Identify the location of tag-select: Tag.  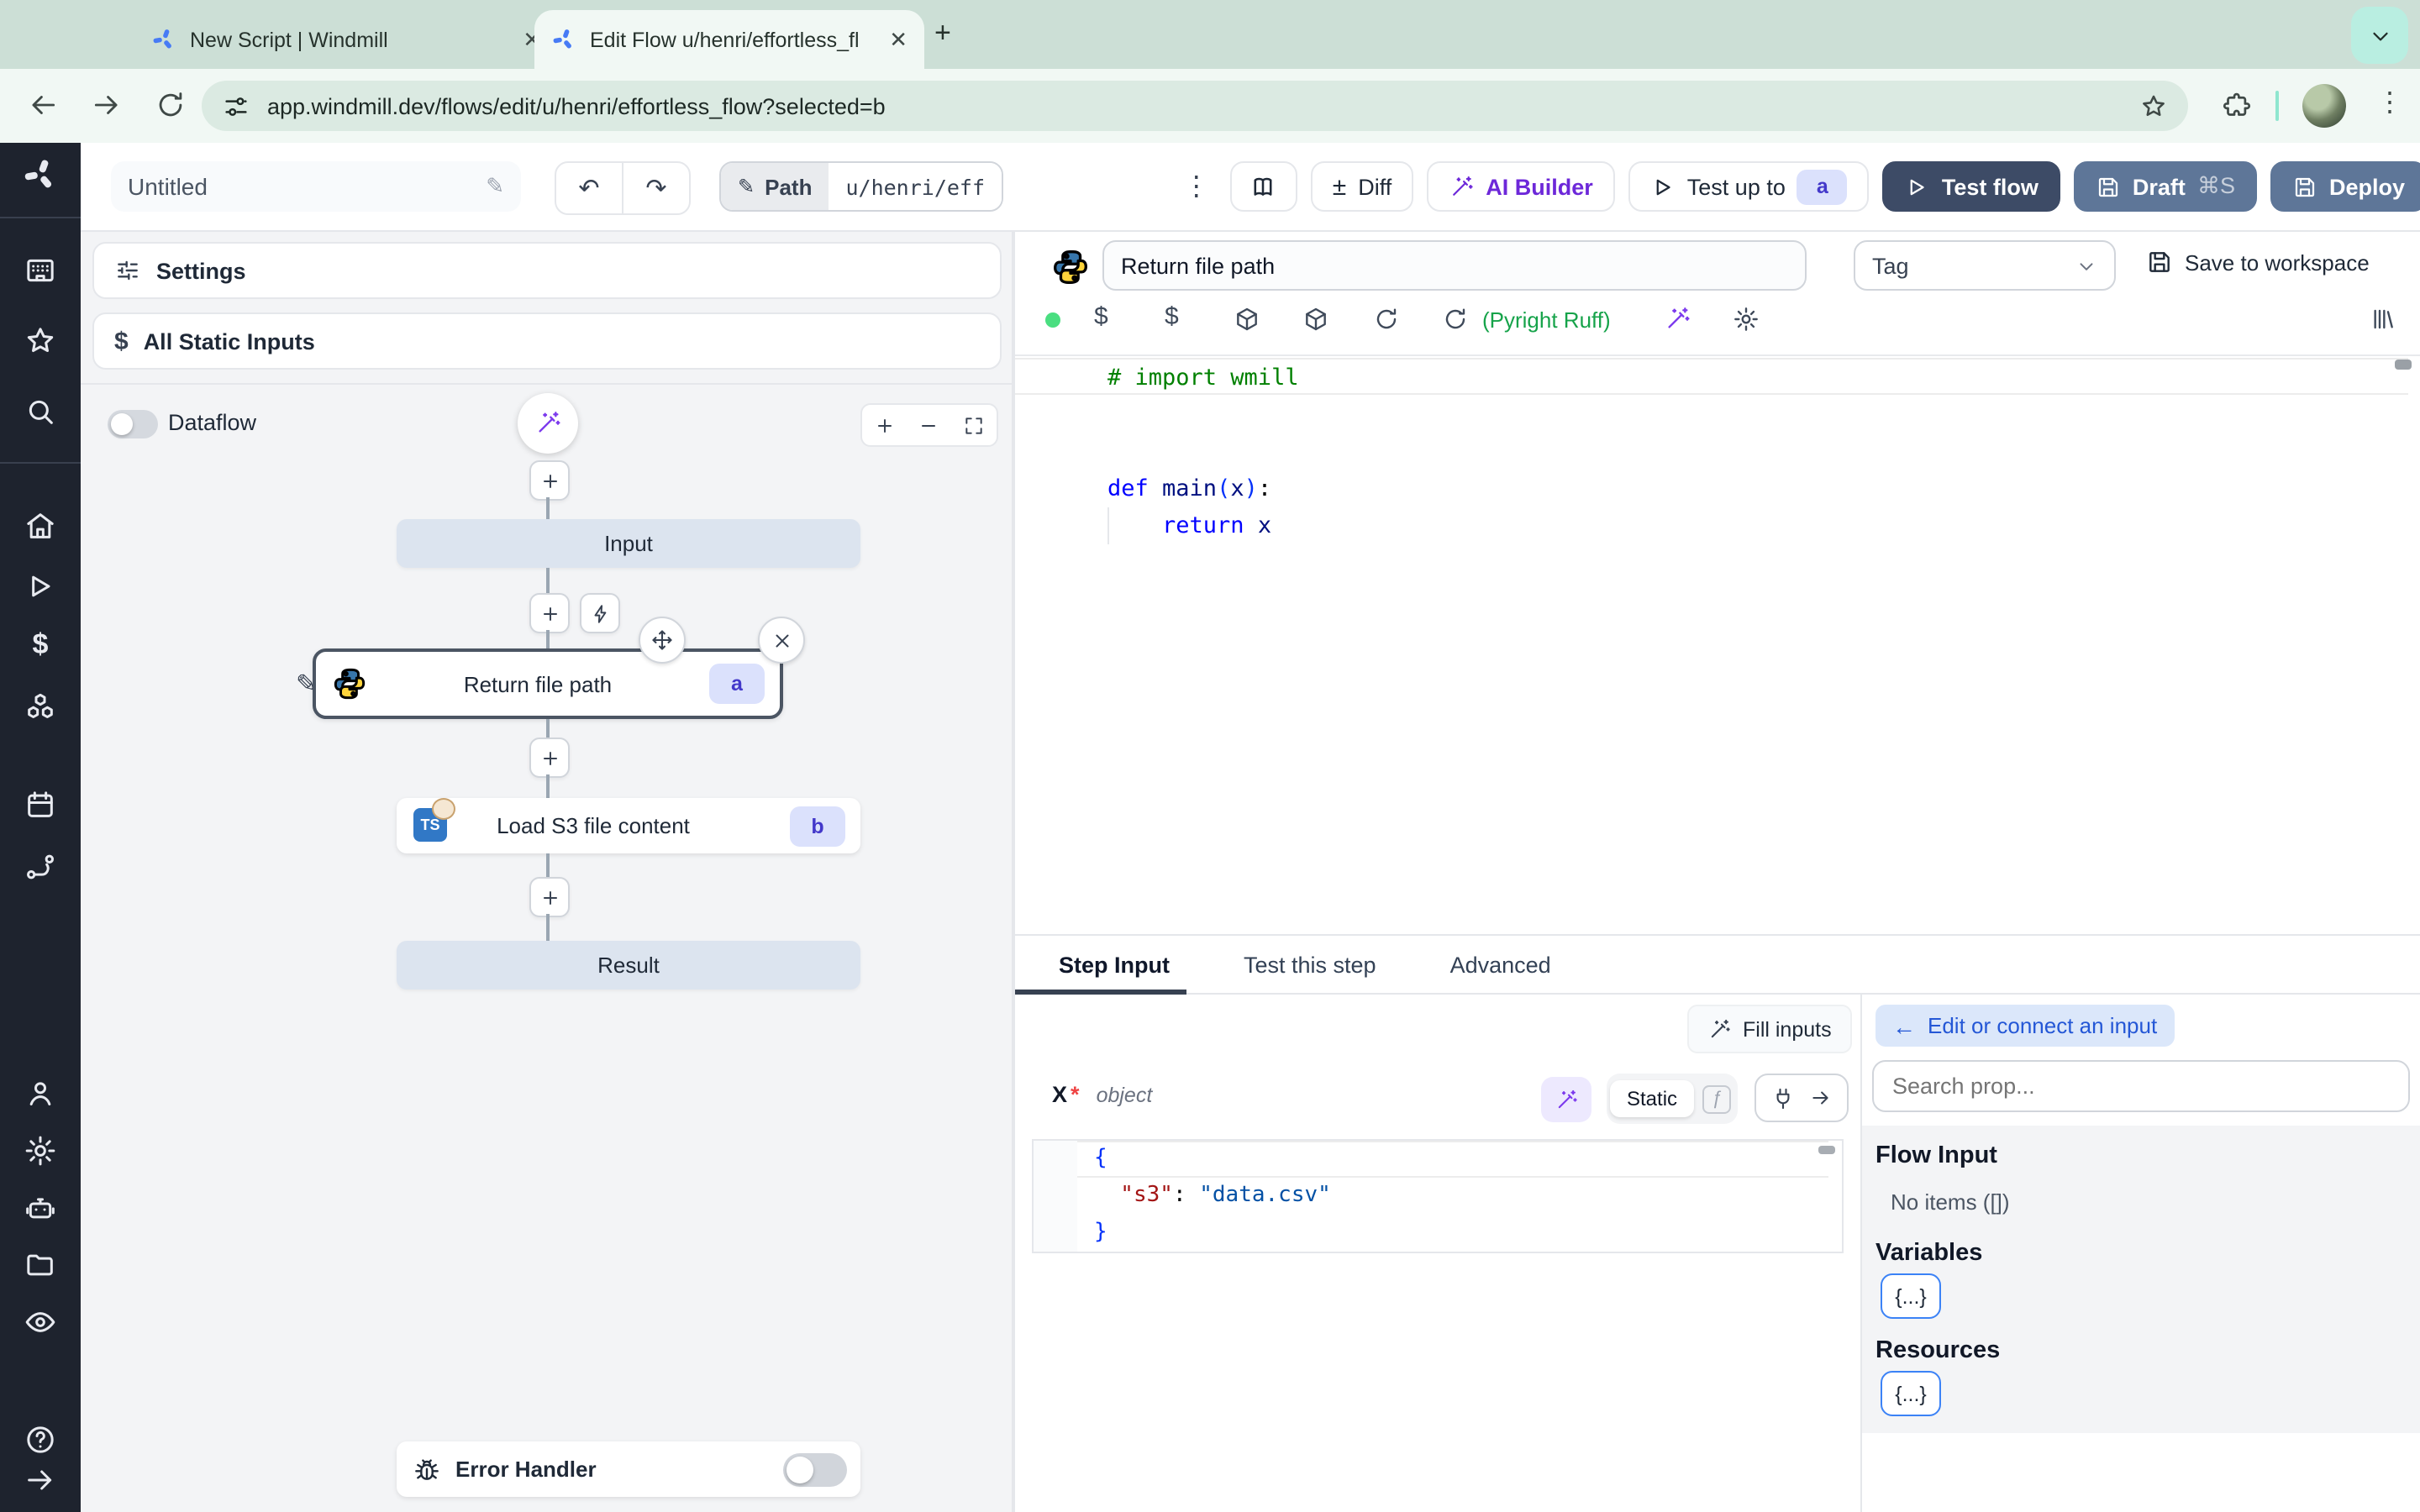
(1985, 265).